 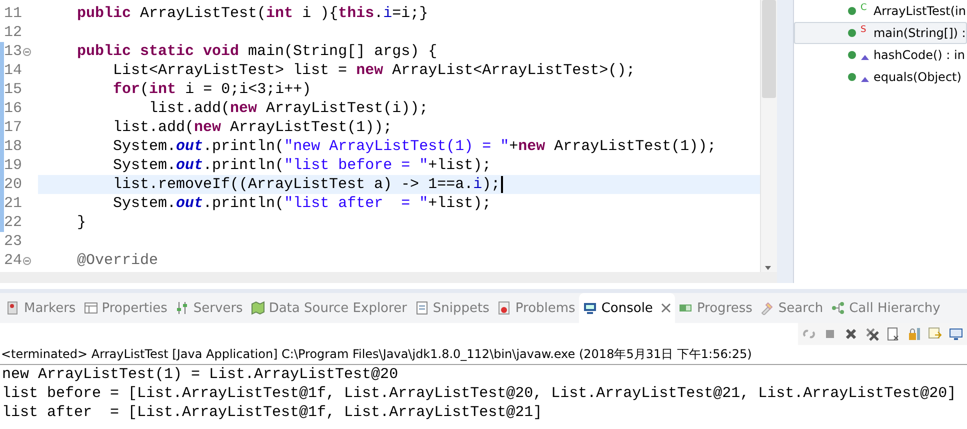 What do you see at coordinates (252, 127) in the screenshot?
I see `code-line: list.add(new ArrayListTest(1));` at bounding box center [252, 127].